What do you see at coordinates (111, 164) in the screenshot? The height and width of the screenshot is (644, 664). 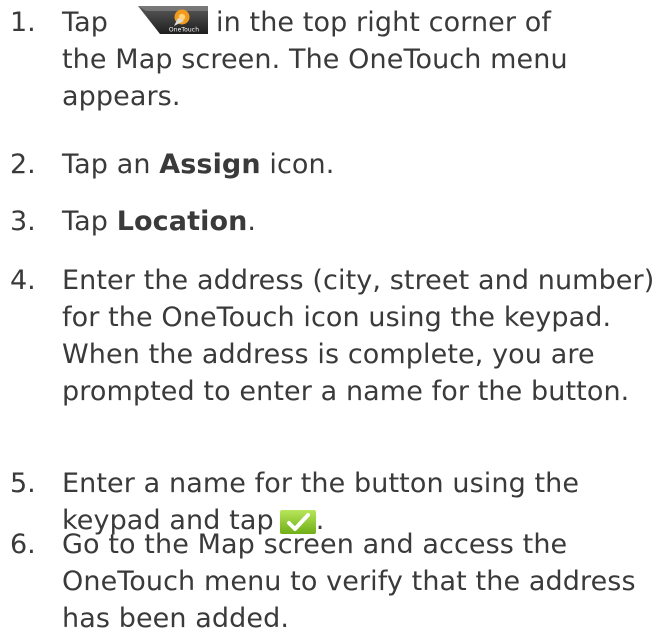 I see `step-text-prefix: Tap an` at bounding box center [111, 164].